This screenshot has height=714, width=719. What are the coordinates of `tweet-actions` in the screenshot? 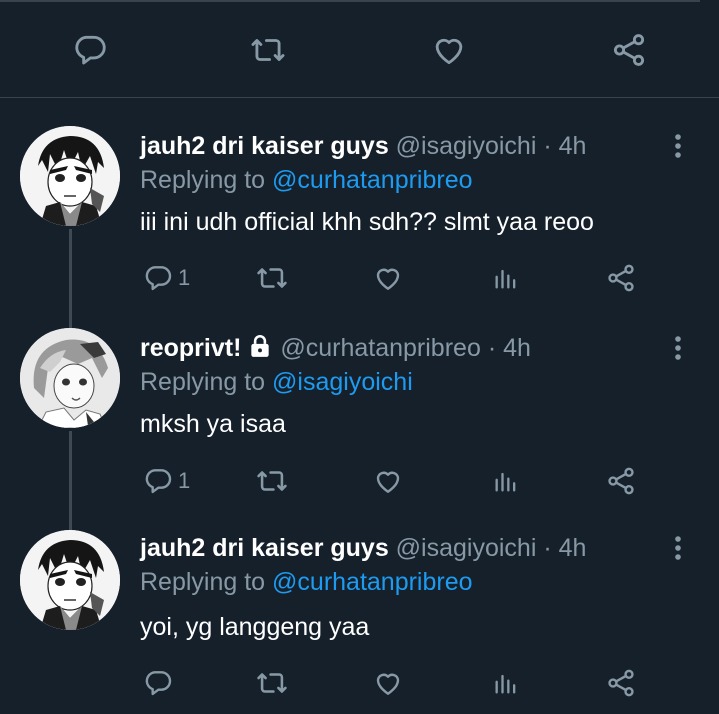 It's located at (359, 683).